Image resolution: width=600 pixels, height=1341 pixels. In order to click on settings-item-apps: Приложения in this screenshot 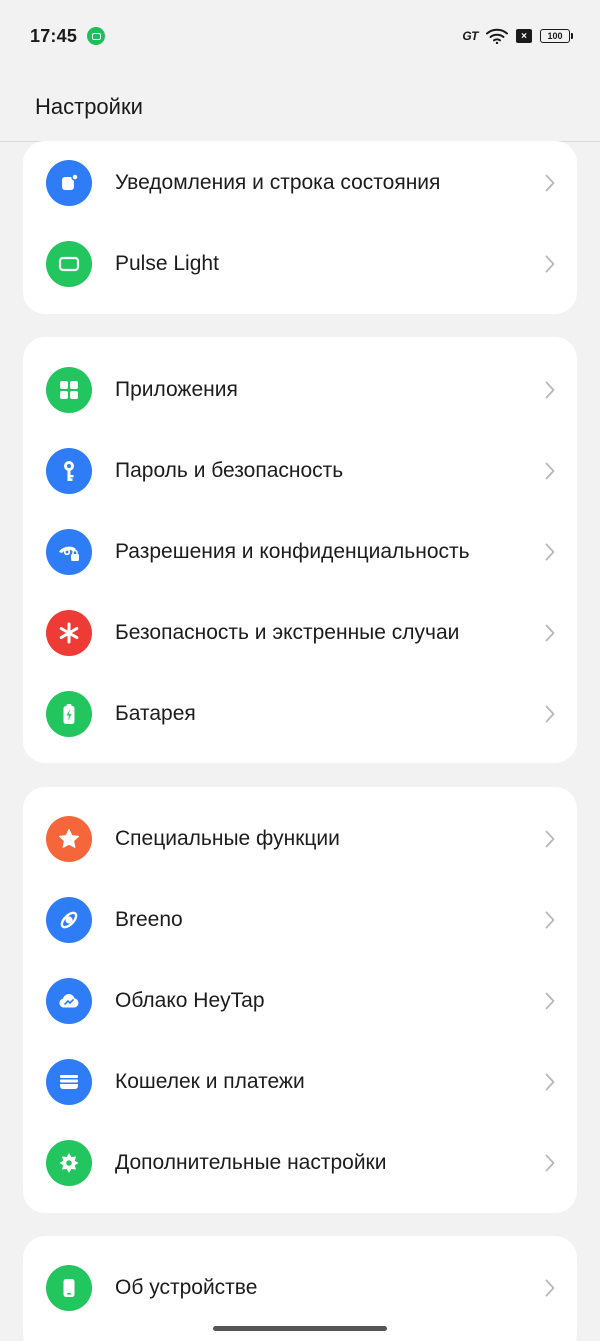, I will do `click(300, 389)`.